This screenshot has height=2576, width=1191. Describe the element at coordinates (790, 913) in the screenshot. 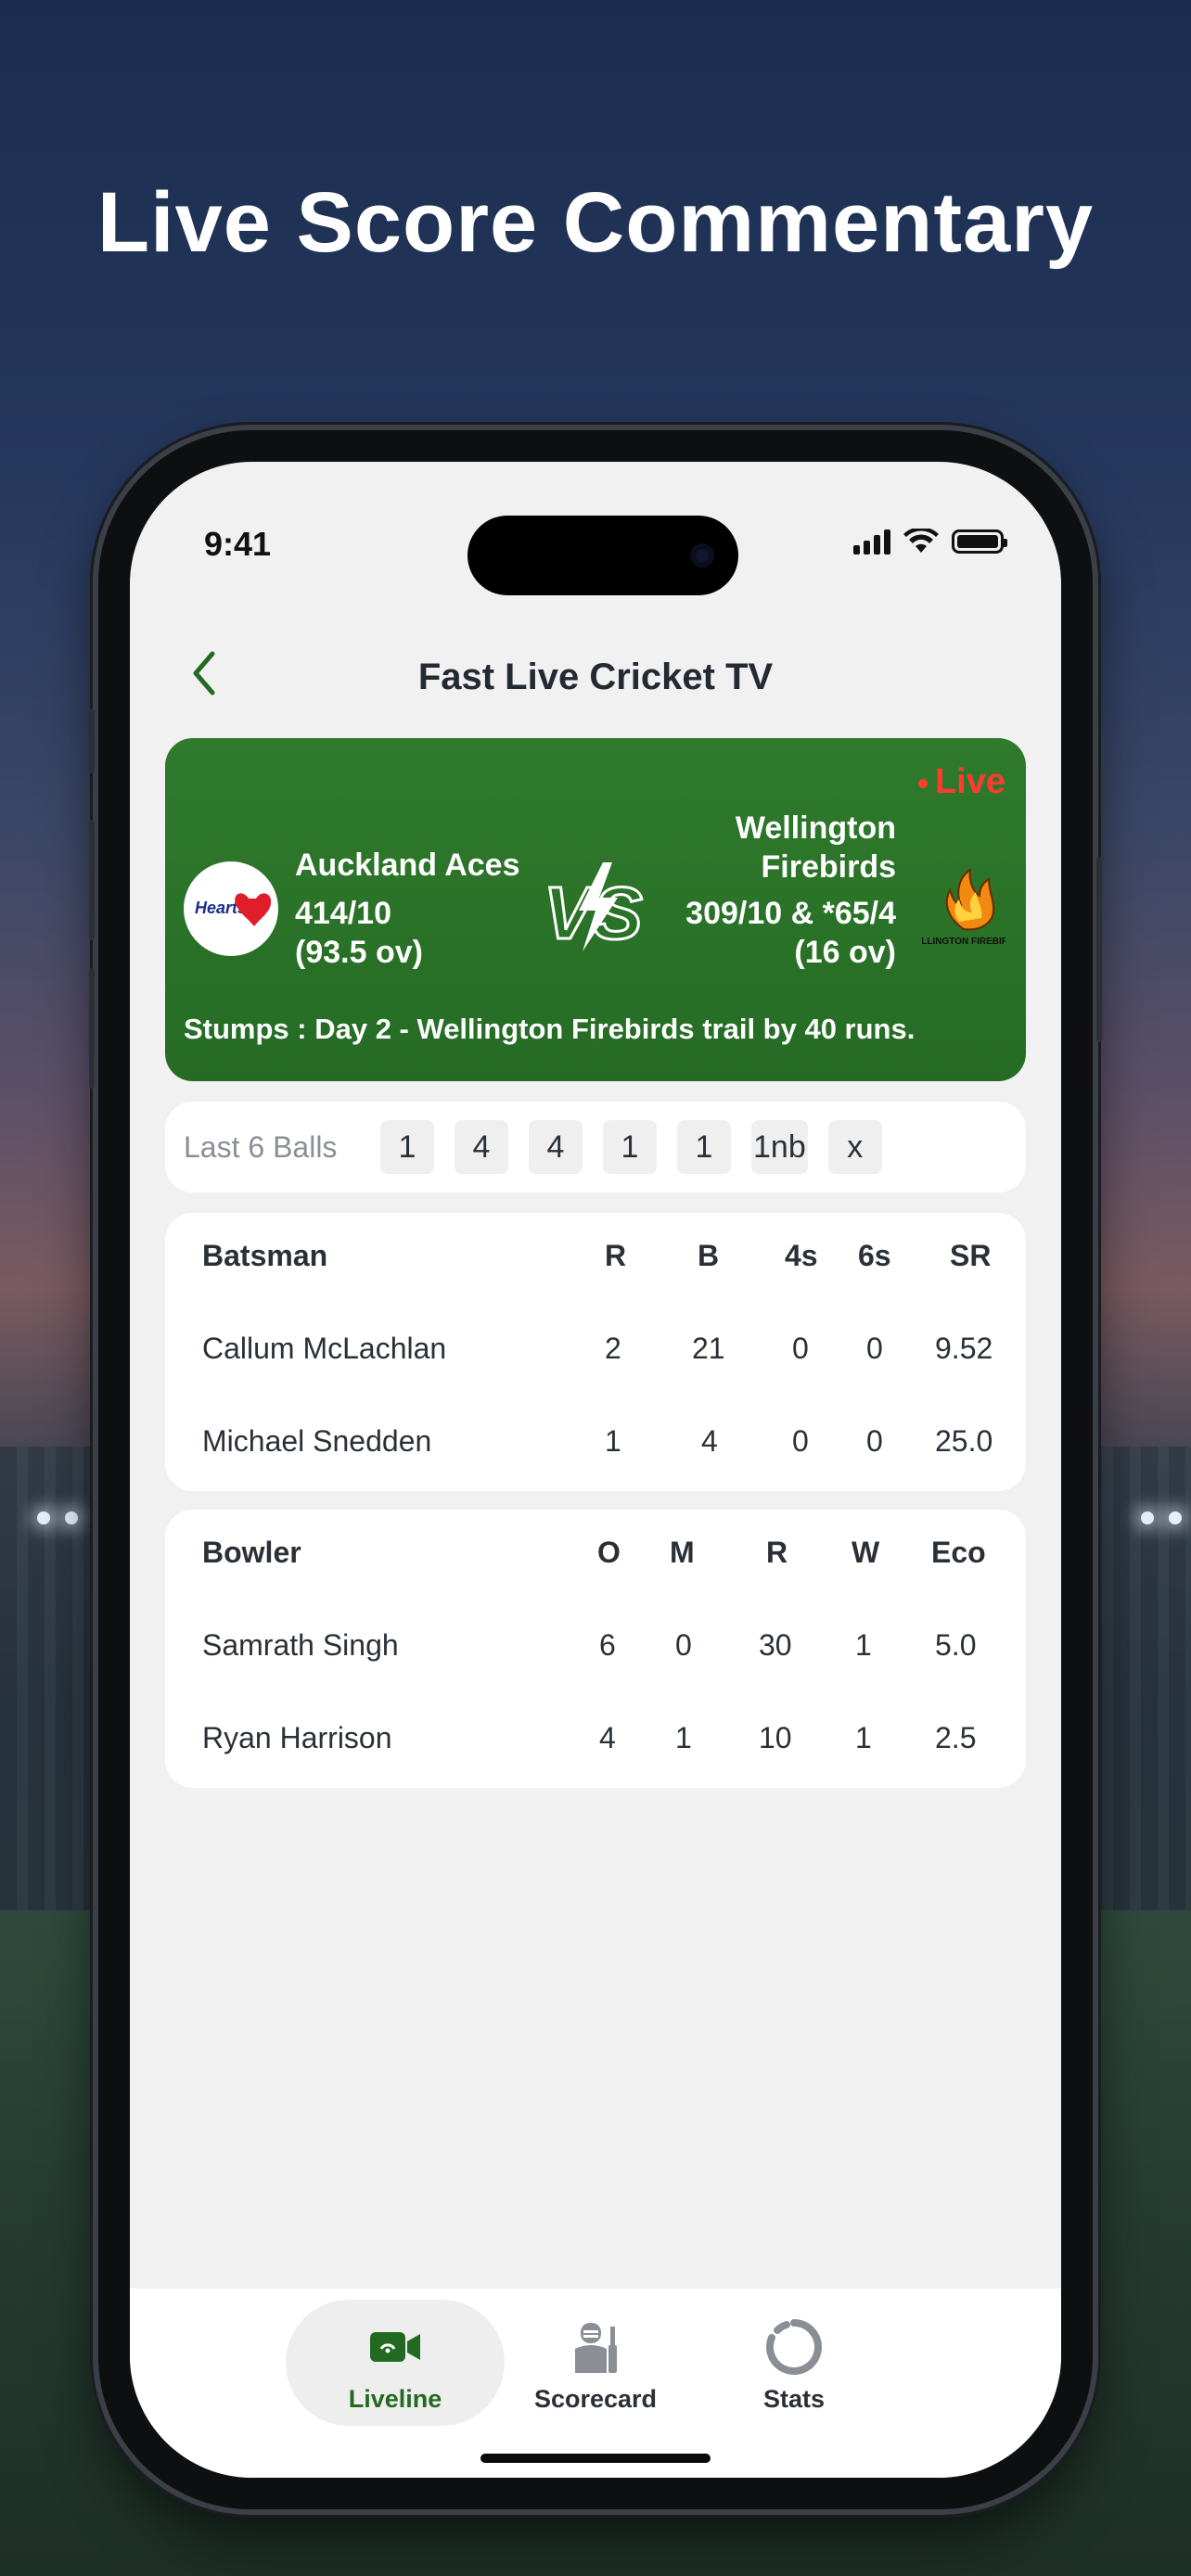

I see `team-b-score: 309/10 & *65/4` at that location.